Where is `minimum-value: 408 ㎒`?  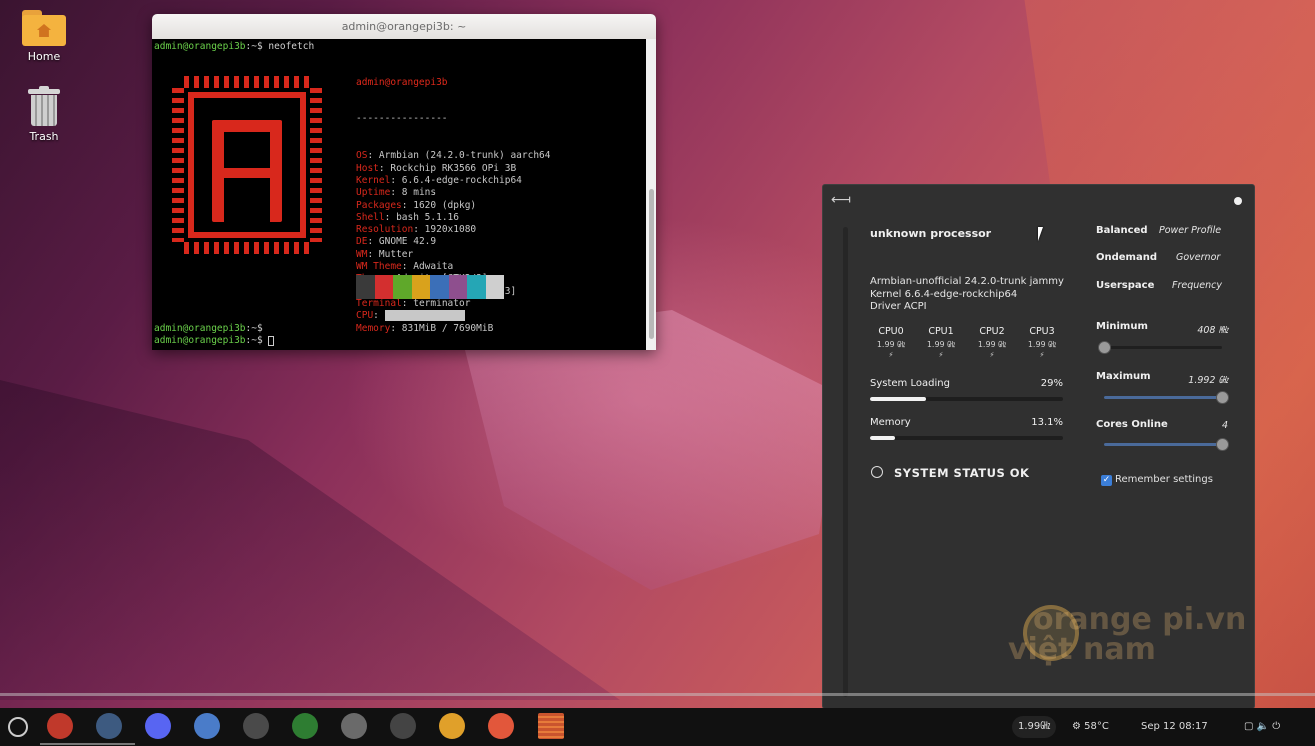 minimum-value: 408 ㎒ is located at coordinates (1212, 330).